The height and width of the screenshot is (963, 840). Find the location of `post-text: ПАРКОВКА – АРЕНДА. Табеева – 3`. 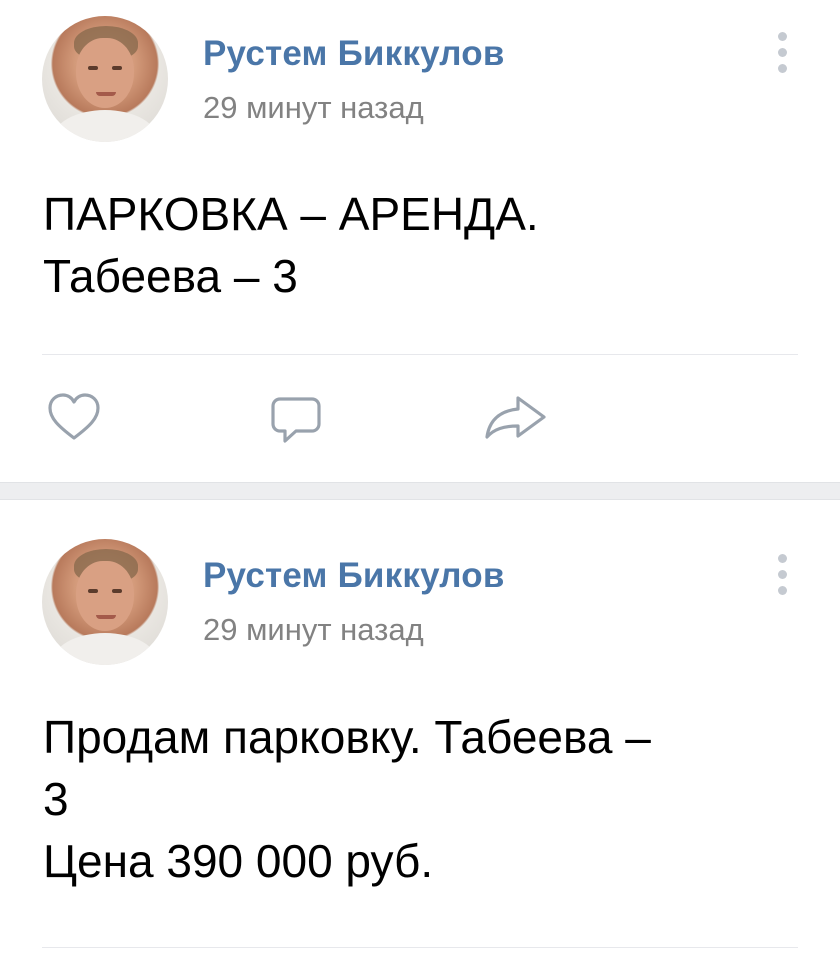

post-text: ПАРКОВКА – АРЕНДА. Табеева – 3 is located at coordinates (423, 245).